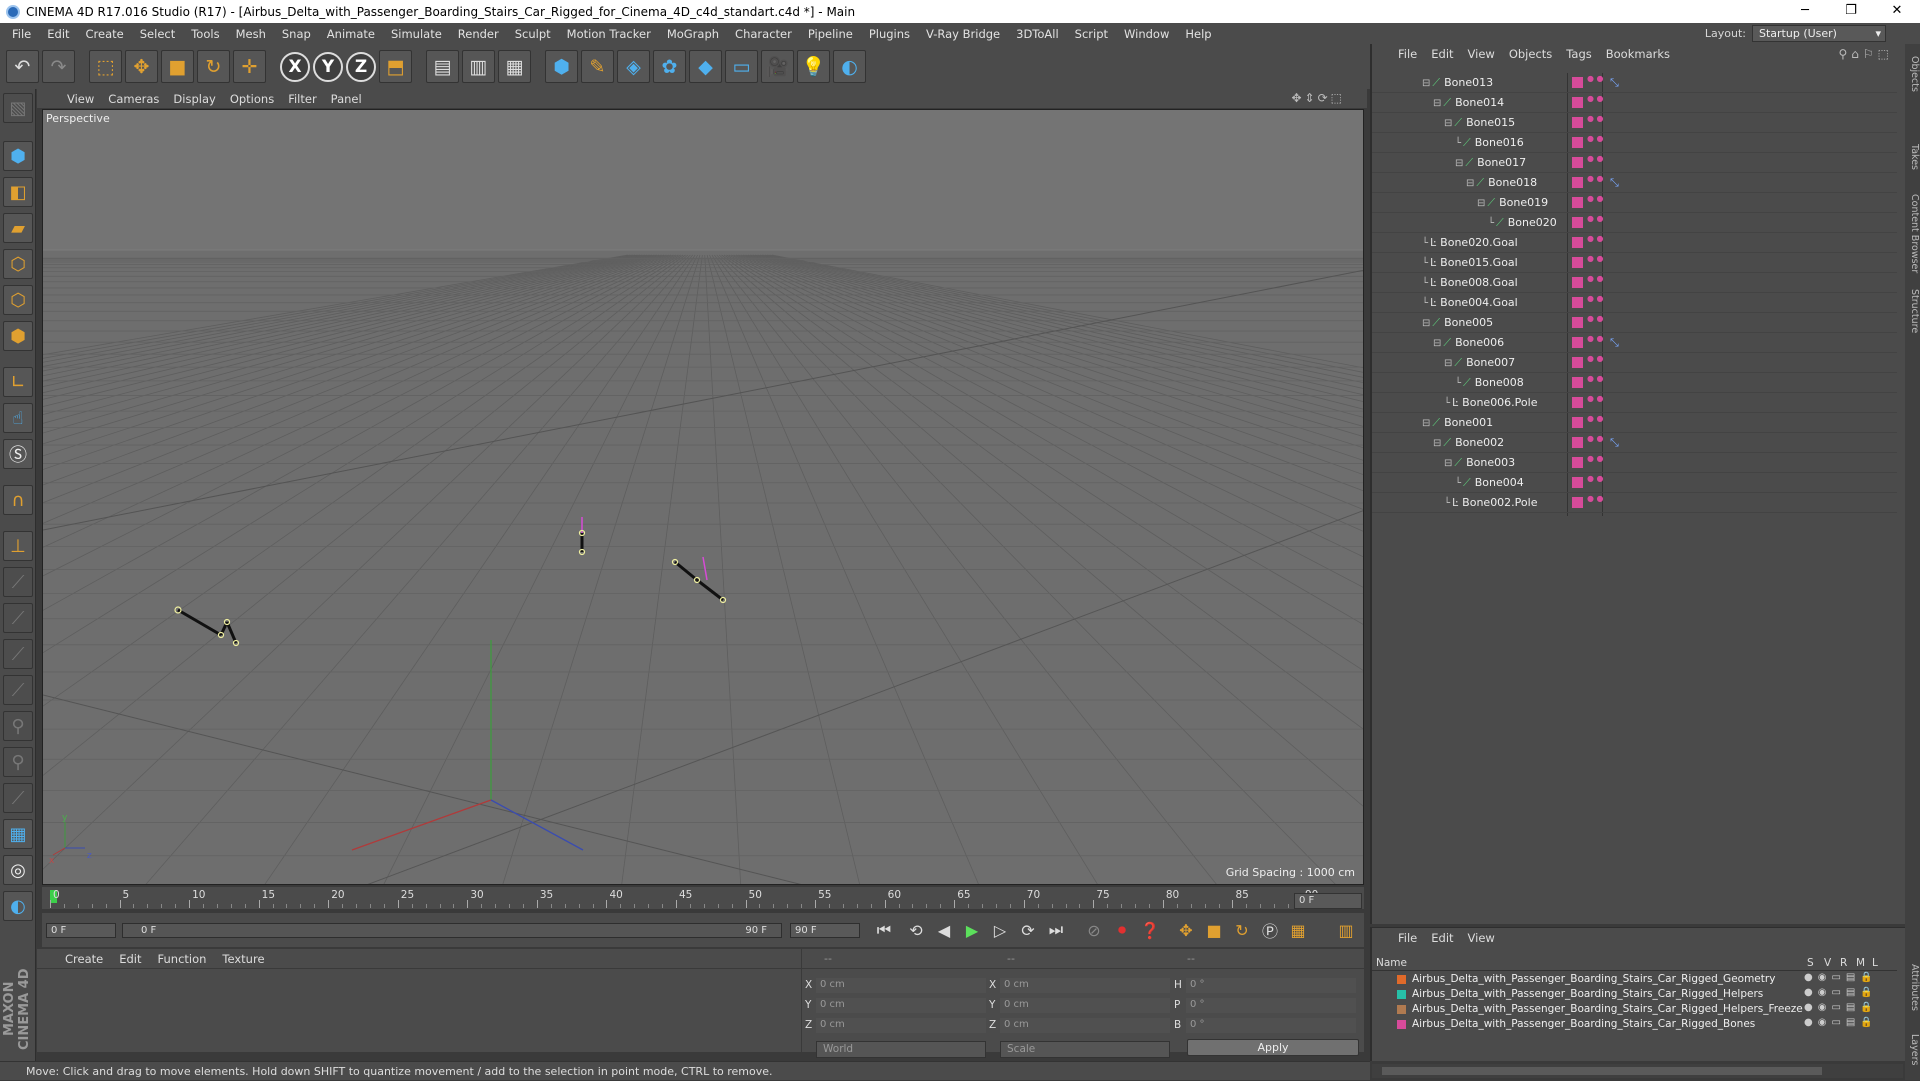  I want to click on material-menu-function: Function, so click(182, 959).